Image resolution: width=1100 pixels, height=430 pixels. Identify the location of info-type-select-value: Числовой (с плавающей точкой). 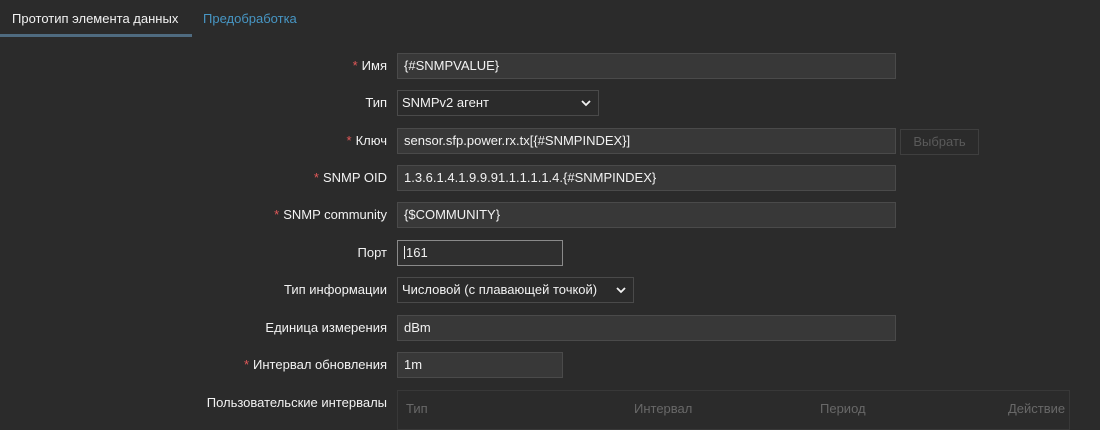
(500, 289).